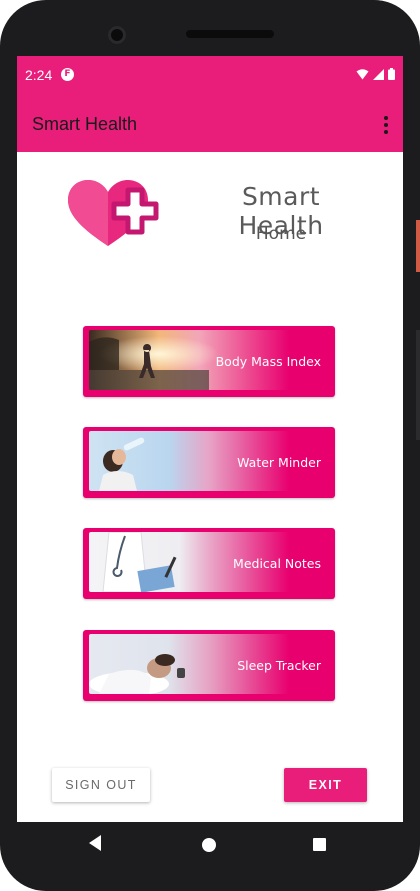 The width and height of the screenshot is (420, 891). Describe the element at coordinates (209, 462) in the screenshot. I see `menu-card-water-minder: Water Minder` at that location.